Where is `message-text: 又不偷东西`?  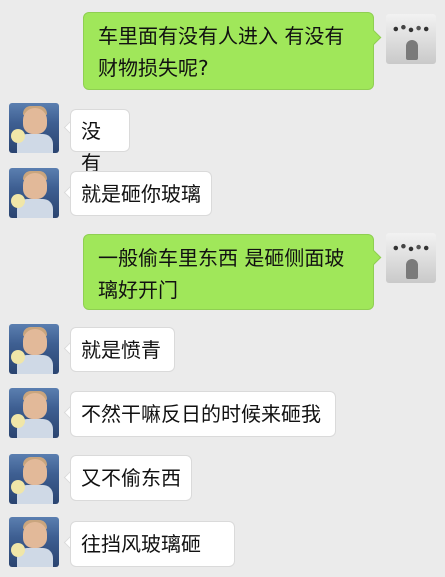
message-text: 又不偷东西 is located at coordinates (131, 478).